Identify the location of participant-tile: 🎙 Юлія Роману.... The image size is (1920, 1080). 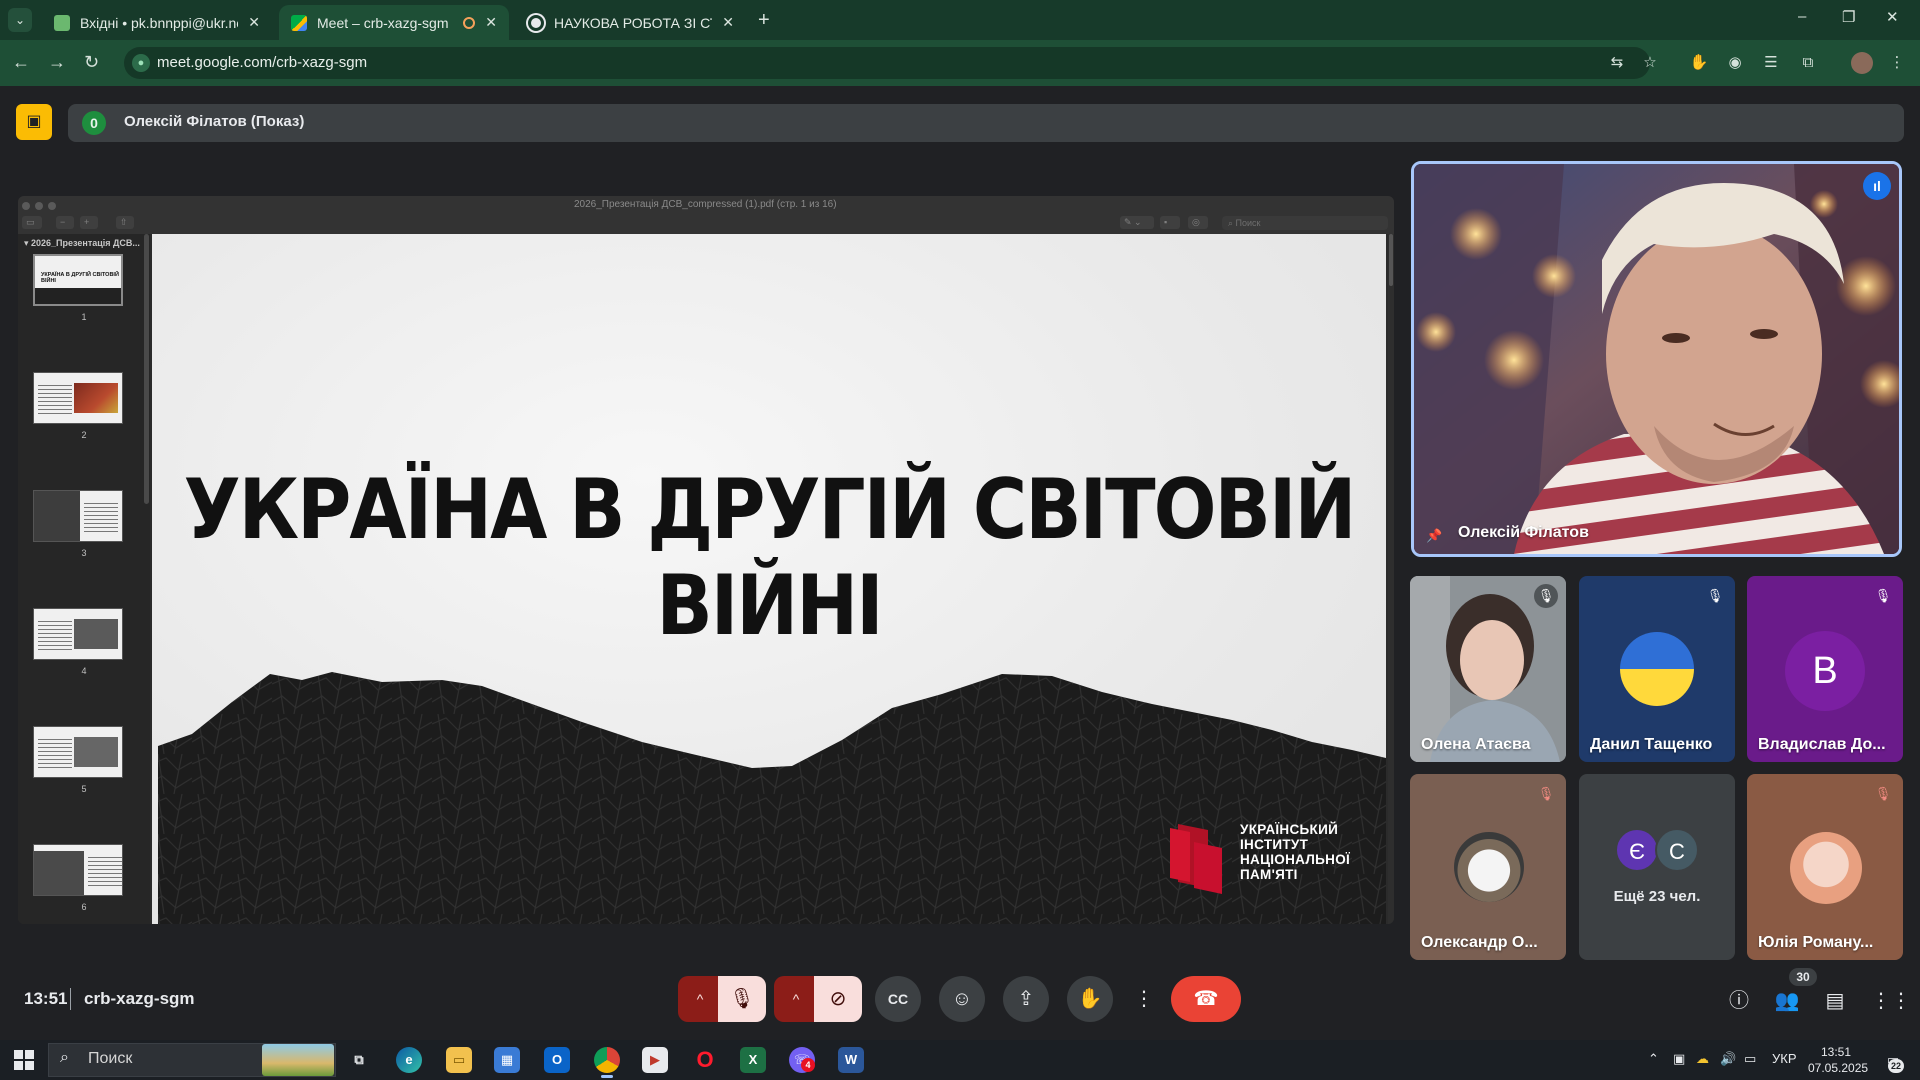
(1825, 867).